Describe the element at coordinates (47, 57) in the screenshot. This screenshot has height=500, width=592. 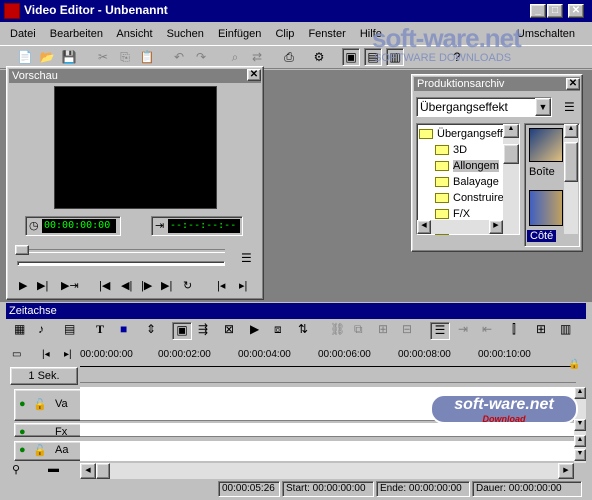
I see `open-icon: 📂` at that location.